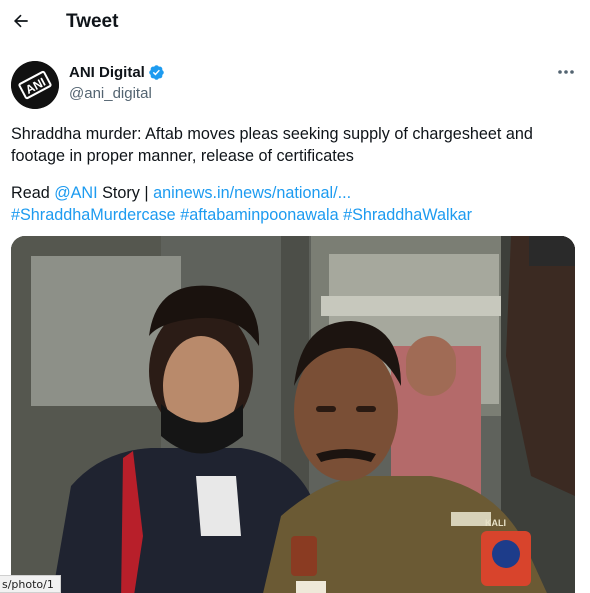 The height and width of the screenshot is (593, 590). What do you see at coordinates (35, 85) in the screenshot?
I see `avatar: ANI` at bounding box center [35, 85].